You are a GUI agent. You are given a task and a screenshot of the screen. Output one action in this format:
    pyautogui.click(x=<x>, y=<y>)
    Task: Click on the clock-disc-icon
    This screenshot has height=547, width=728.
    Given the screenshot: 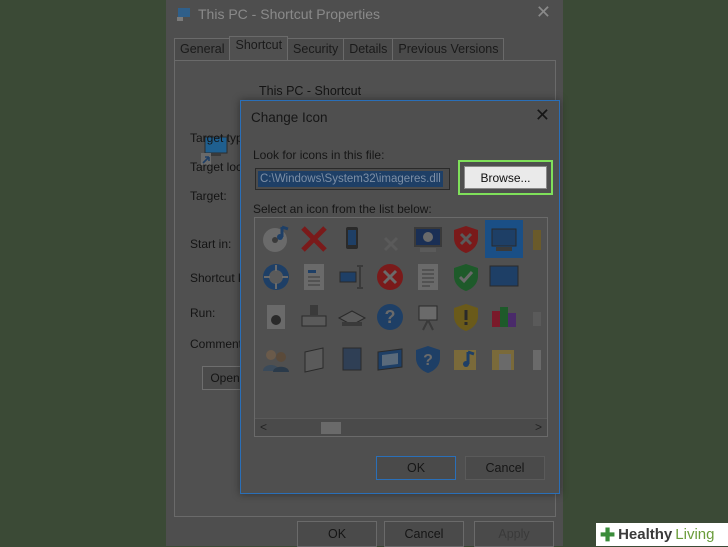 What is the action you would take?
    pyautogui.click(x=276, y=277)
    